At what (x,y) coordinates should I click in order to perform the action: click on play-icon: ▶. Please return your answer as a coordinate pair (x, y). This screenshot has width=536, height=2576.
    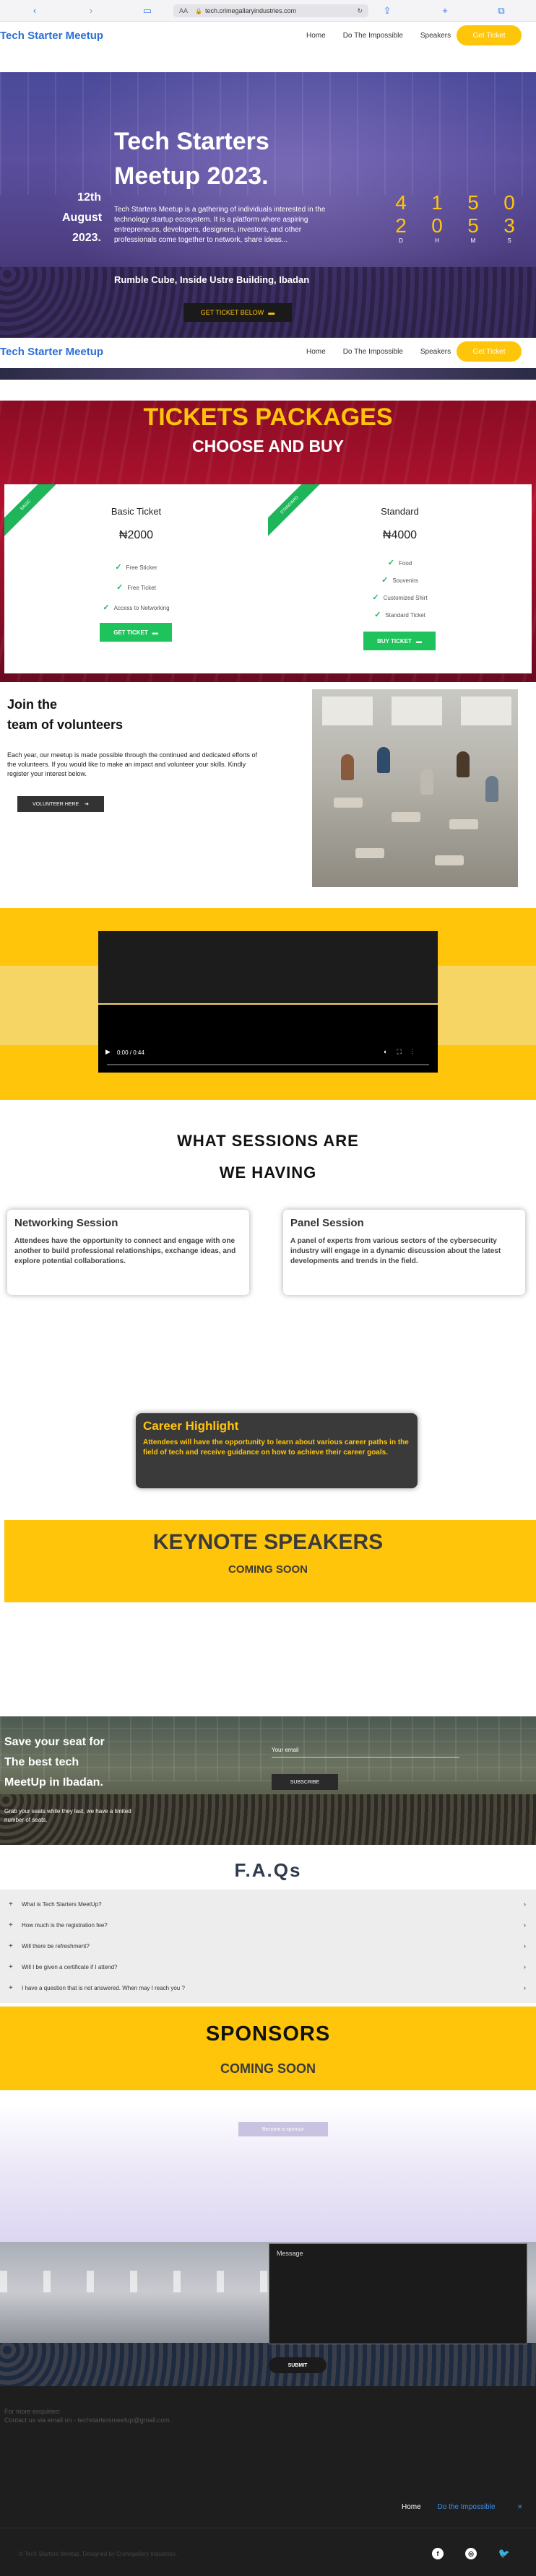
    Looking at the image, I should click on (108, 1052).